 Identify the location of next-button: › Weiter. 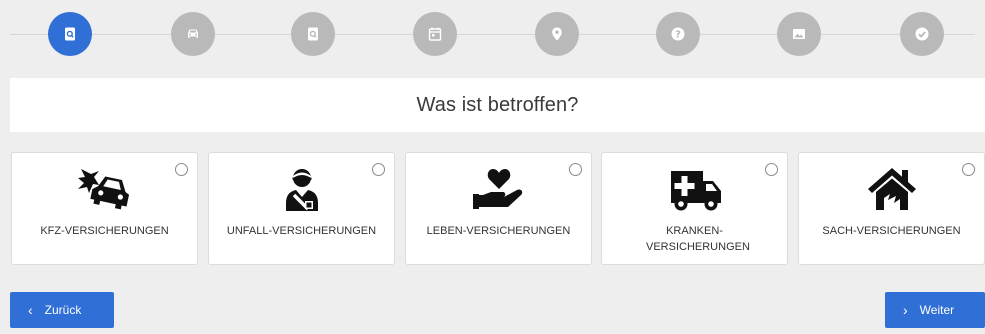
(935, 310).